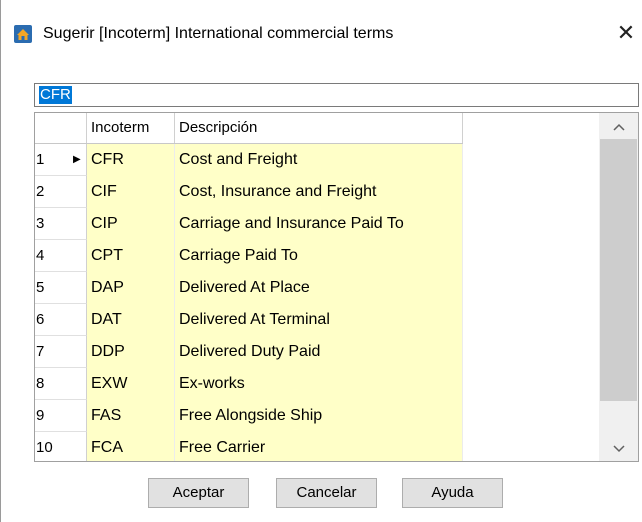 This screenshot has height=522, width=642. What do you see at coordinates (55, 95) in the screenshot?
I see `search-value: CFR` at bounding box center [55, 95].